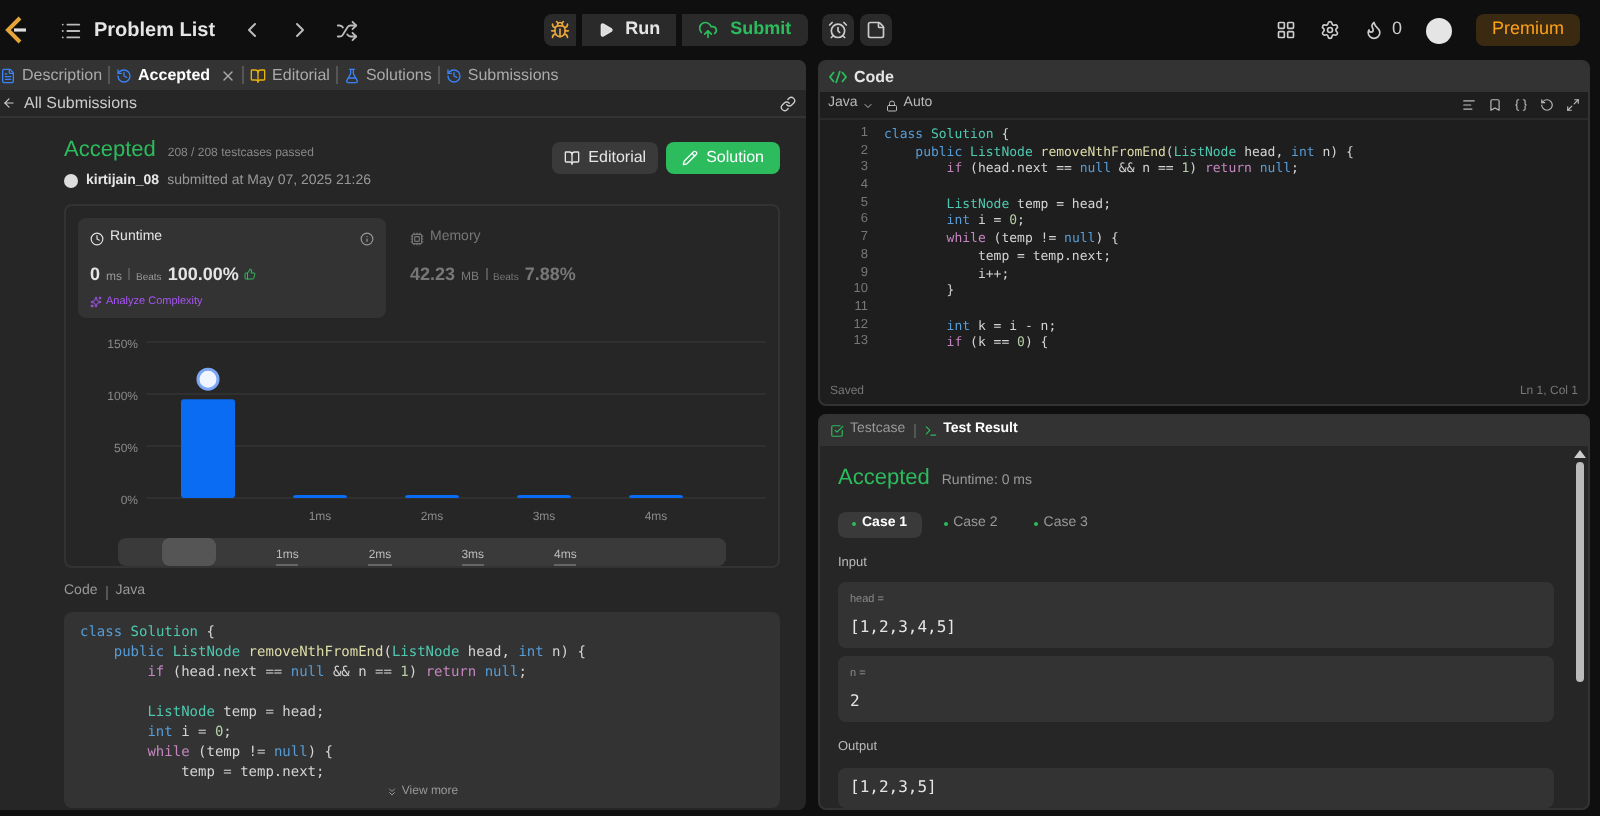 Image resolution: width=1600 pixels, height=816 pixels. What do you see at coordinates (1329, 30) in the screenshot?
I see `settings-icon` at bounding box center [1329, 30].